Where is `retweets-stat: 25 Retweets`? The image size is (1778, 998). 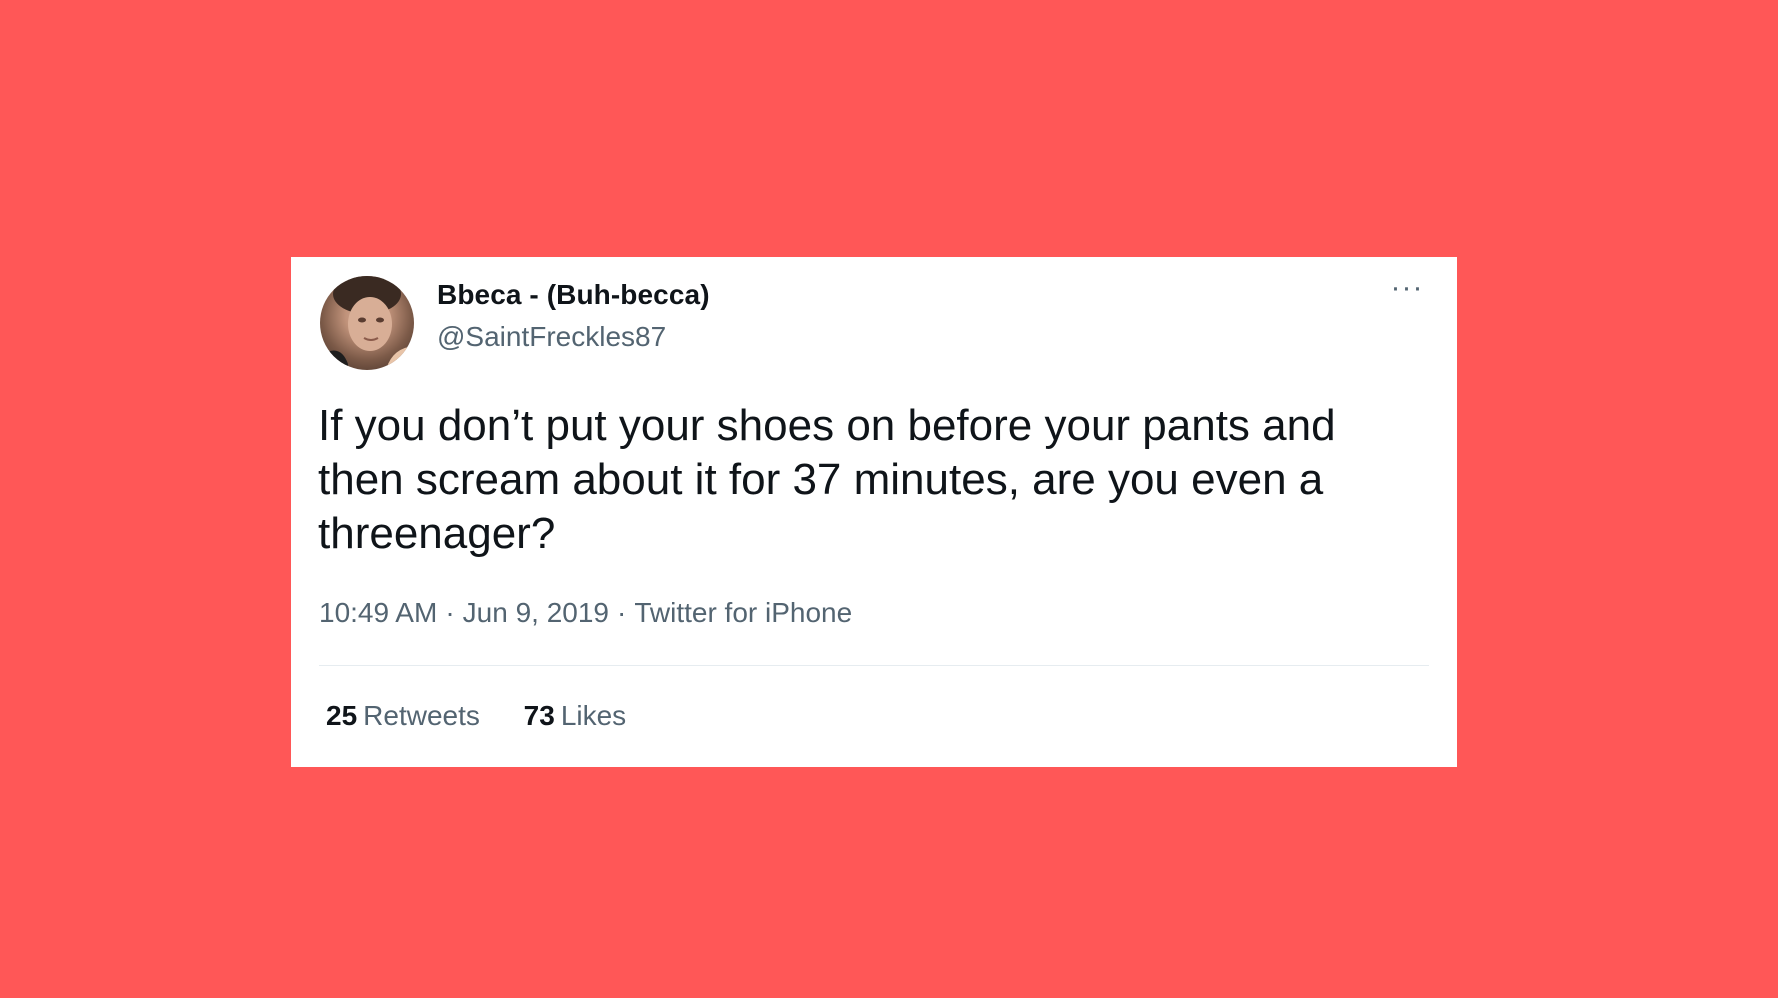 retweets-stat: 25 Retweets is located at coordinates (403, 716).